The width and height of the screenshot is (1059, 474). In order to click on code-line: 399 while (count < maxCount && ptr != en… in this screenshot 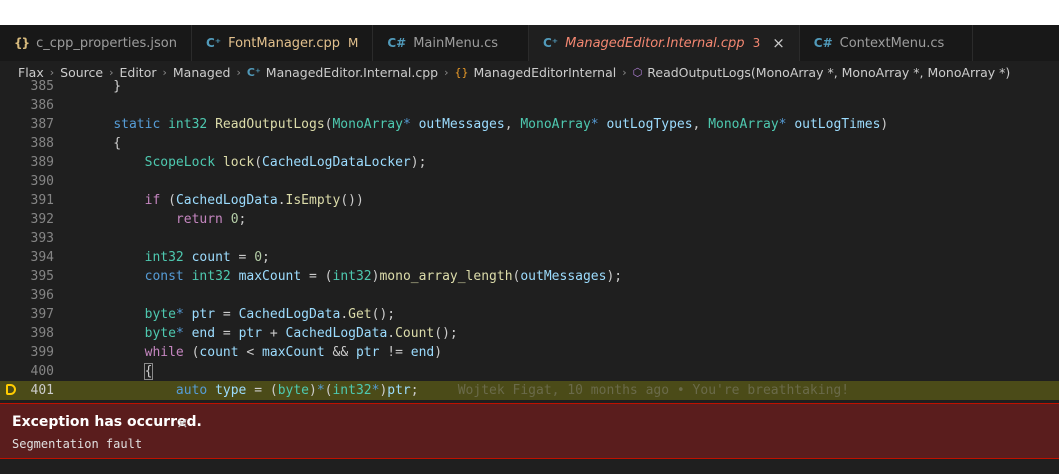, I will do `click(529, 352)`.